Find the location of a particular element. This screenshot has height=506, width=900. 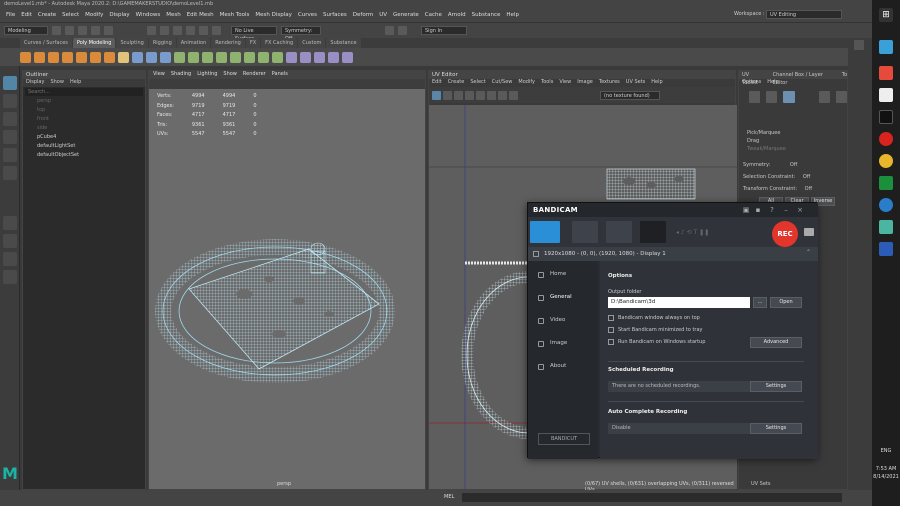

shell-mode-icon is located at coordinates (824, 97).